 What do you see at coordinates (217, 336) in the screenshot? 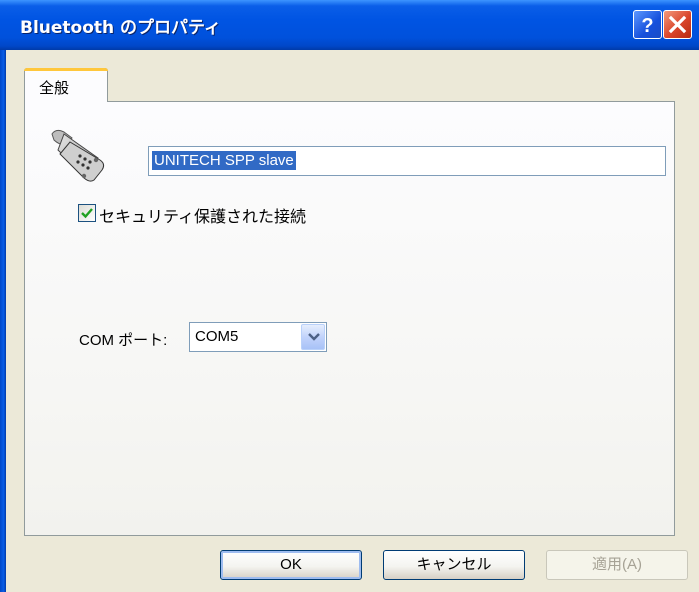
I see `com-port-value: COM5` at bounding box center [217, 336].